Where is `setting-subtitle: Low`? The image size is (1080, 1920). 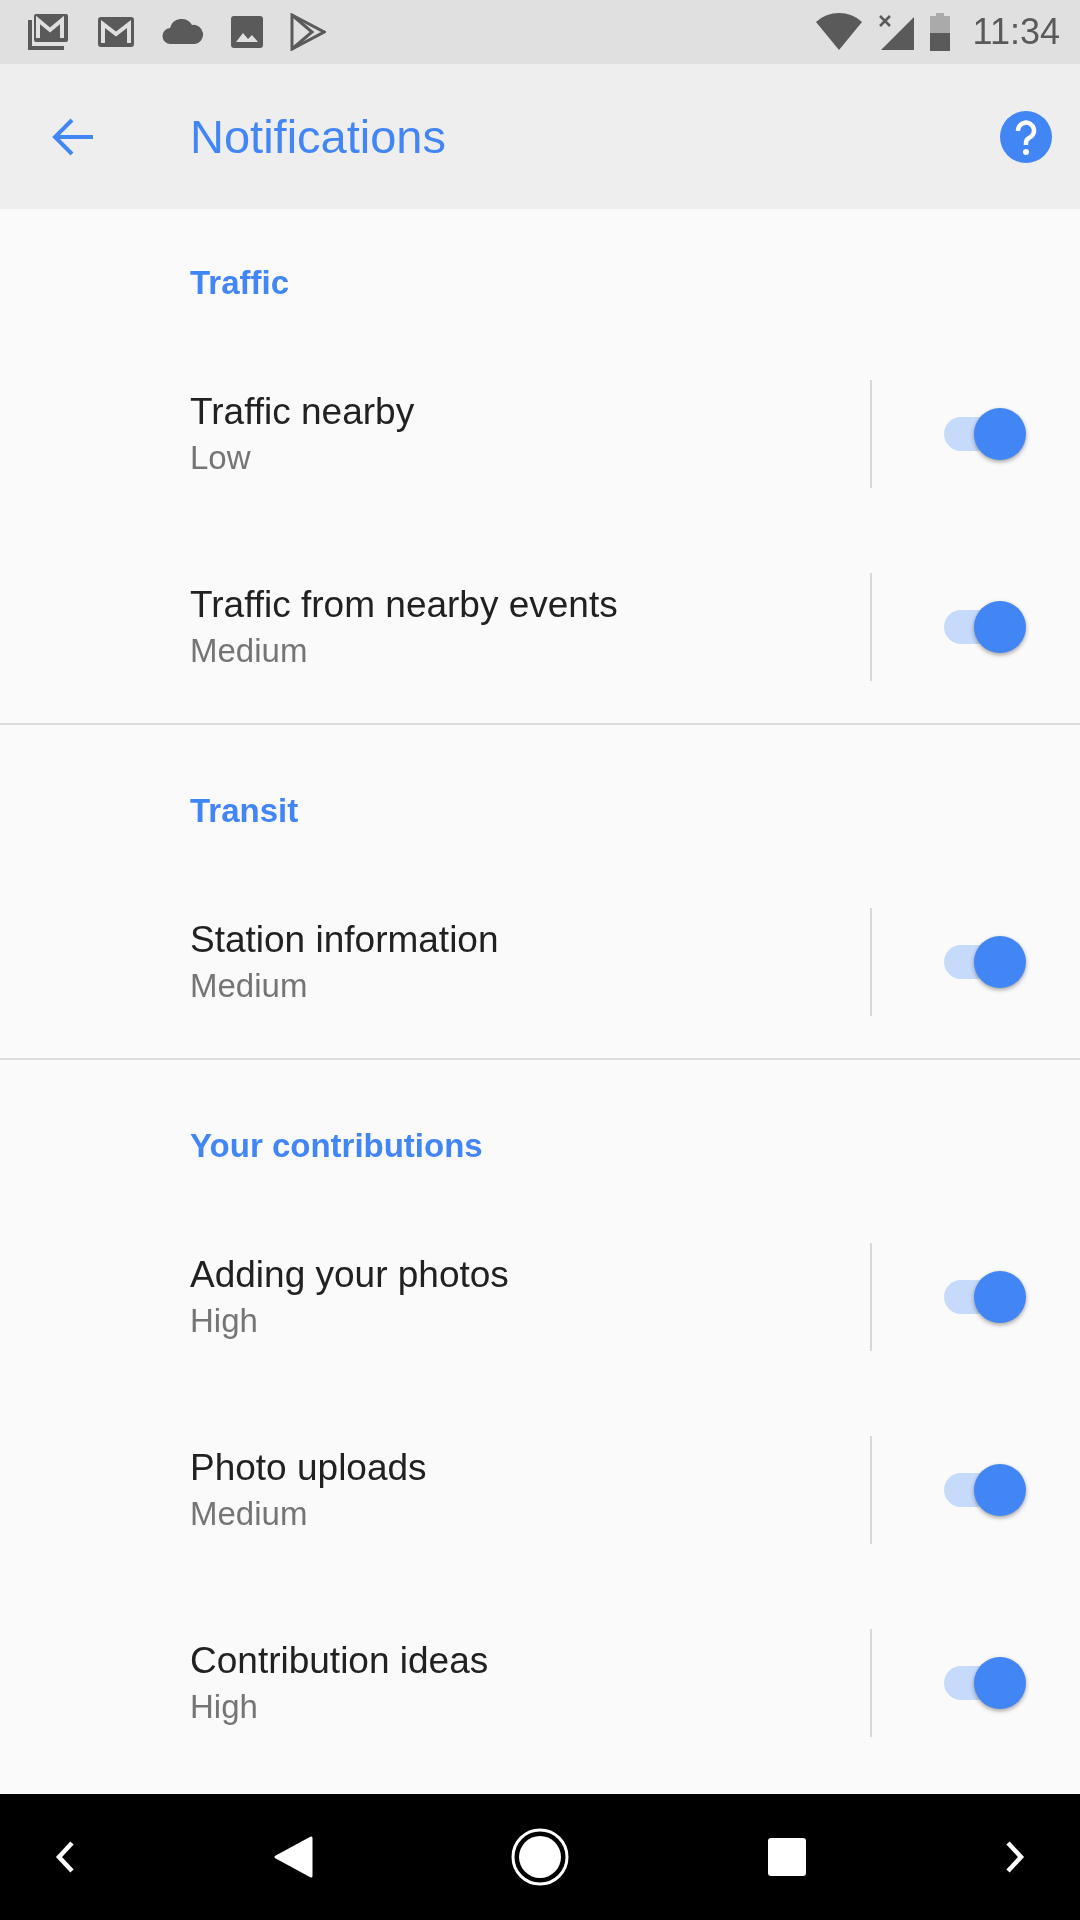 setting-subtitle: Low is located at coordinates (221, 457).